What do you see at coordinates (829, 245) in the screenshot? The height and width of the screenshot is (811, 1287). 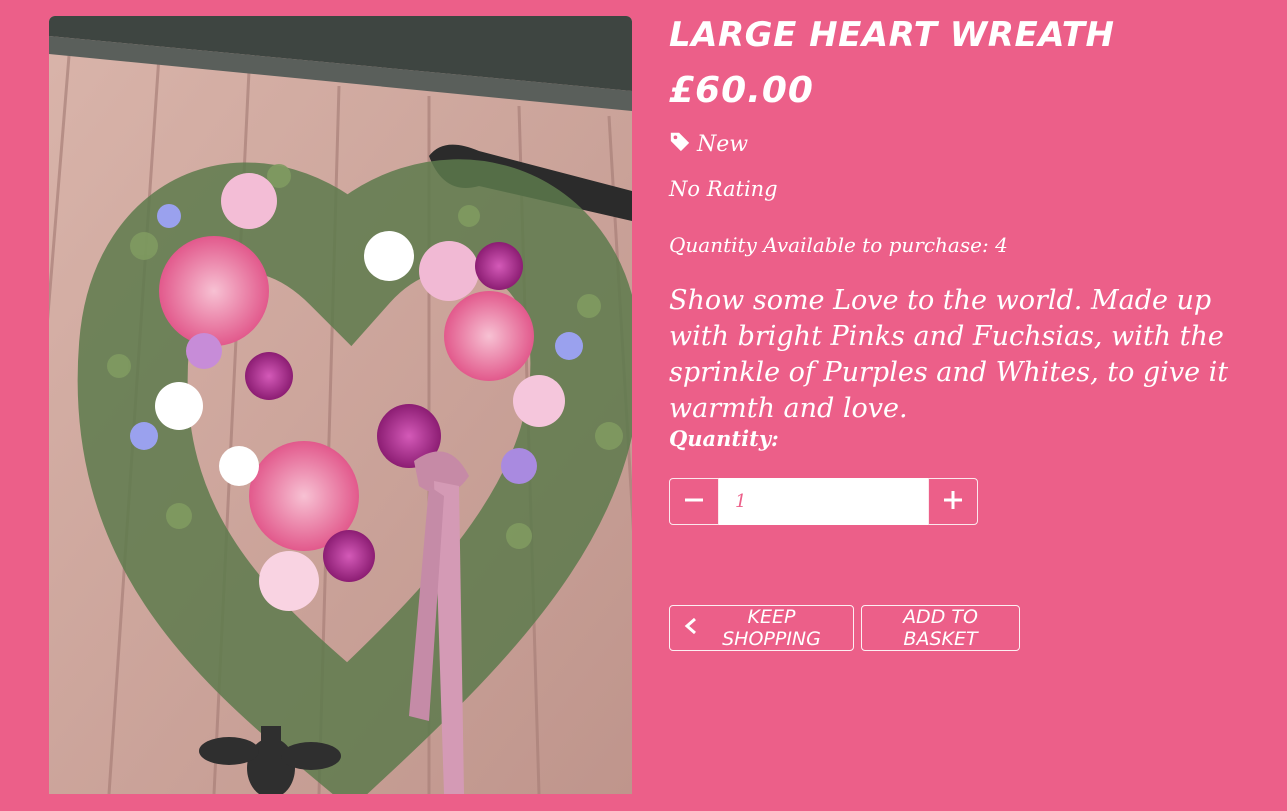 I see `availability-label: Quantity Available to purchase:` at bounding box center [829, 245].